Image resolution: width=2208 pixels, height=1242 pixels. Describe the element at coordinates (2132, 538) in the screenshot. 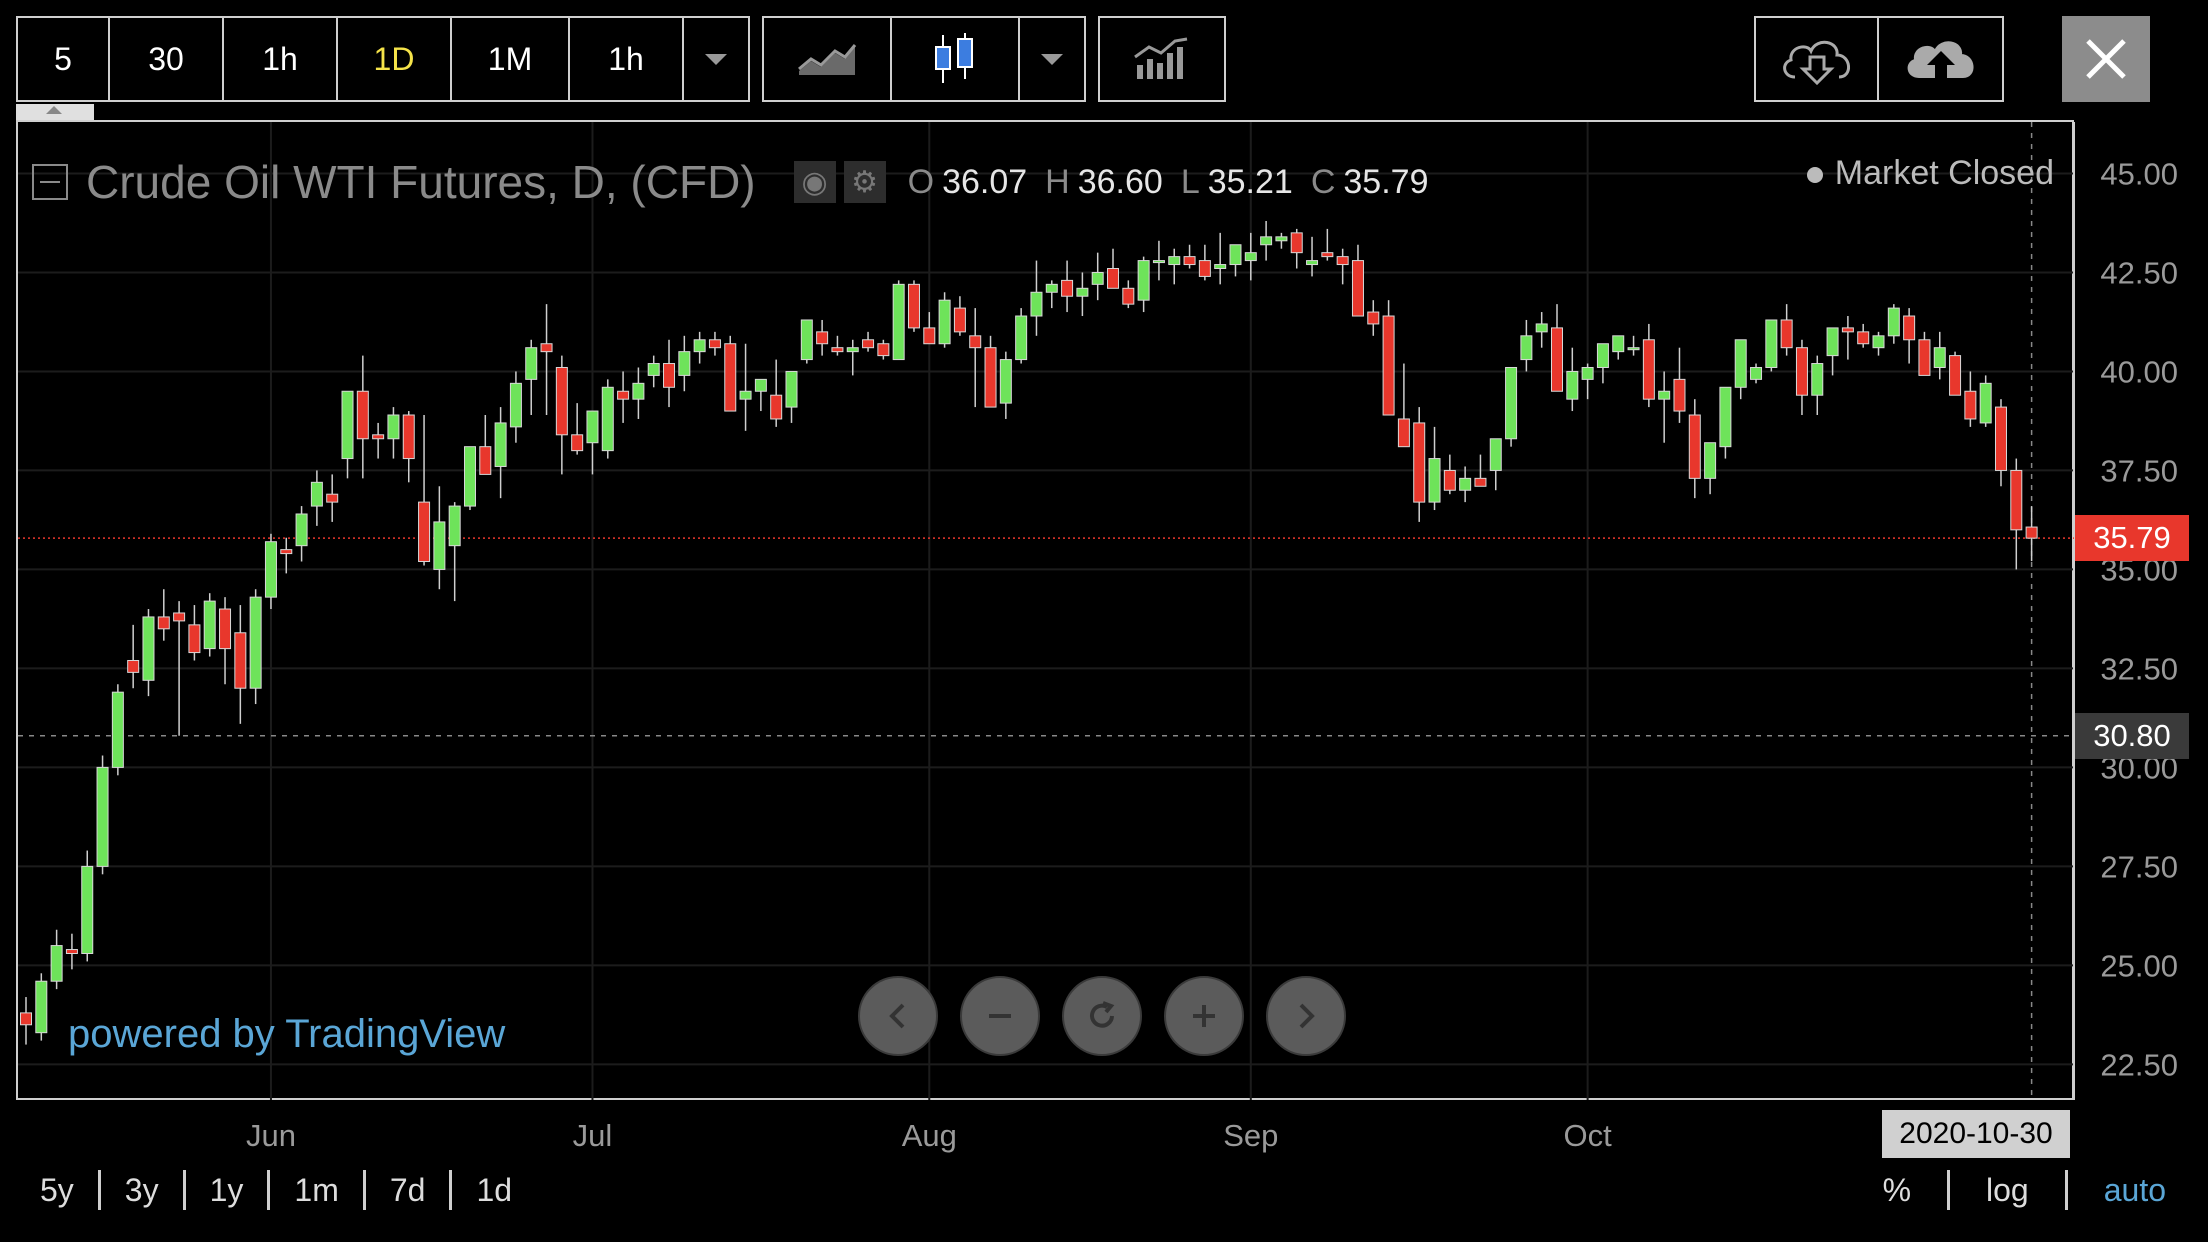

I see `last-price-label: 35.79` at that location.